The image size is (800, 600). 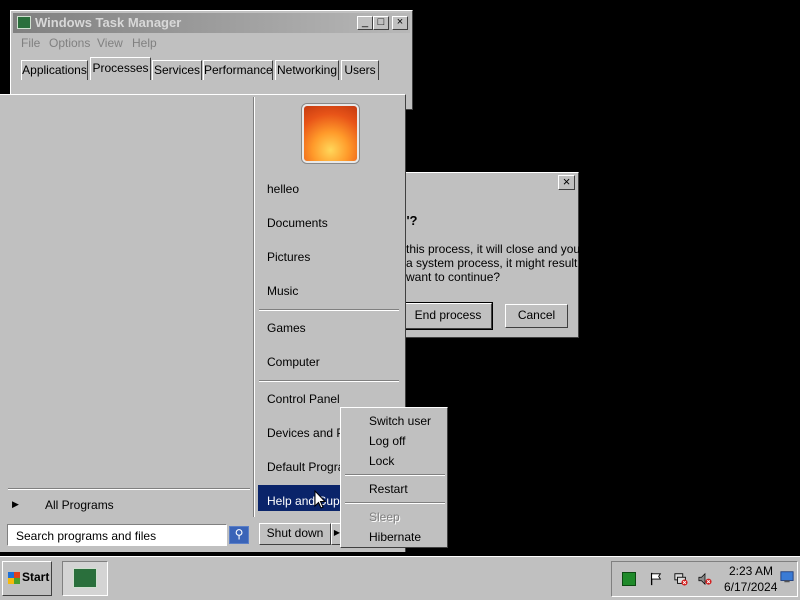 I want to click on menu-hibernate: Hibernate, so click(x=395, y=537).